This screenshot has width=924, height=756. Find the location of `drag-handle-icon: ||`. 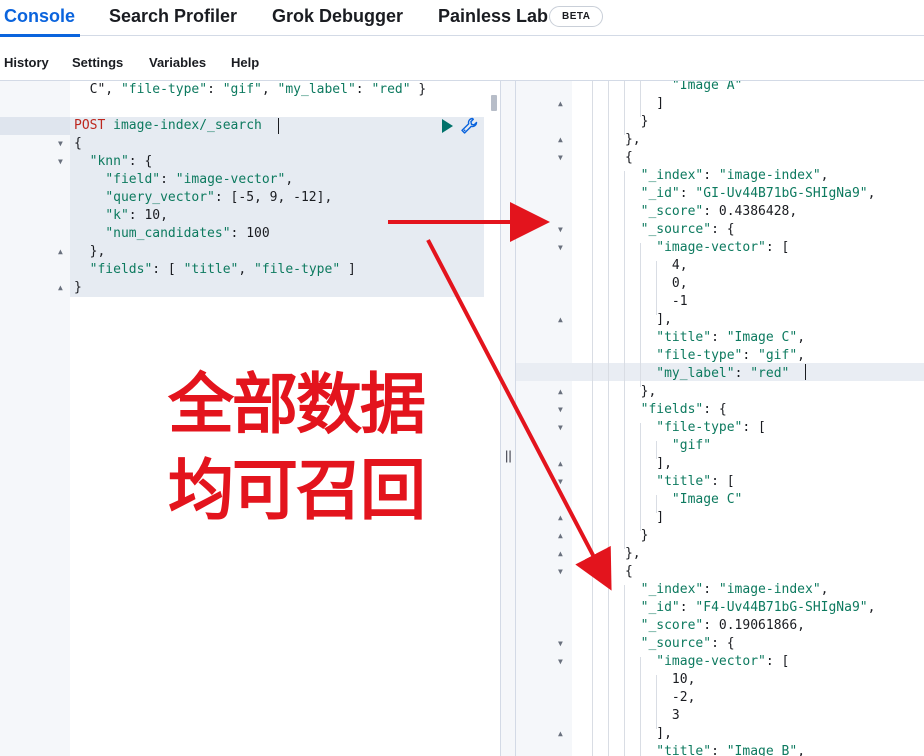

drag-handle-icon: || is located at coordinates (508, 455).